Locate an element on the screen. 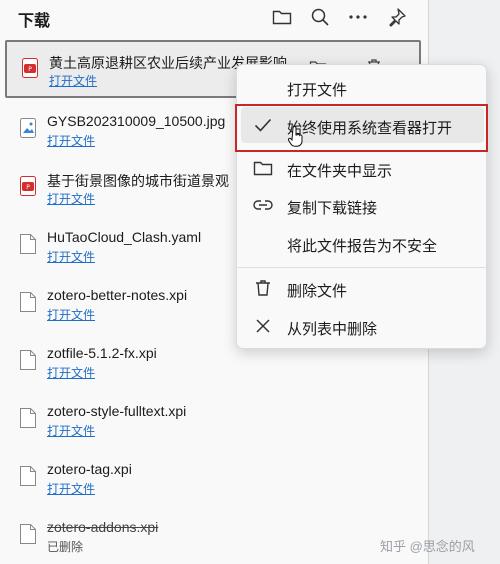  trash-icon is located at coordinates (263, 288).